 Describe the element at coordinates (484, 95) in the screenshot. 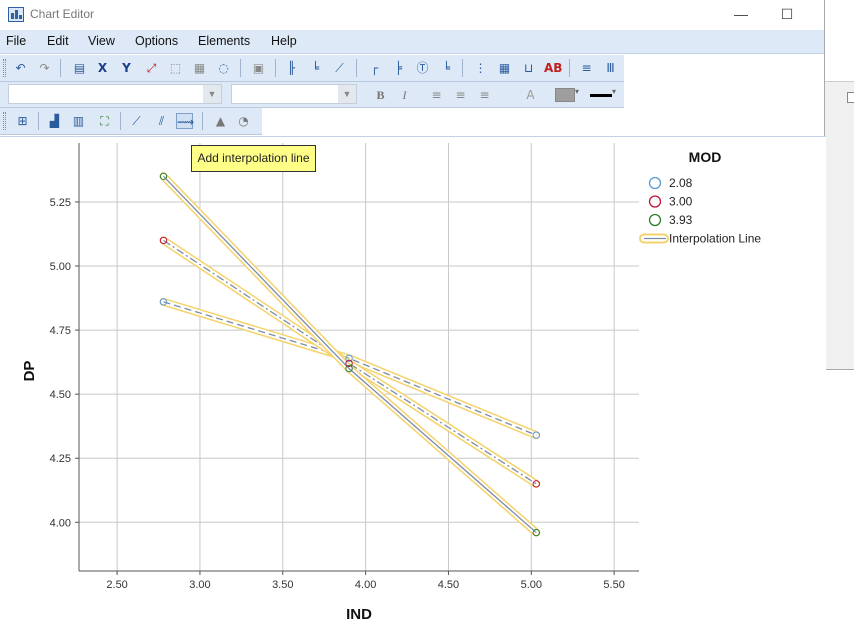

I see `align-right-icon: ≡` at that location.